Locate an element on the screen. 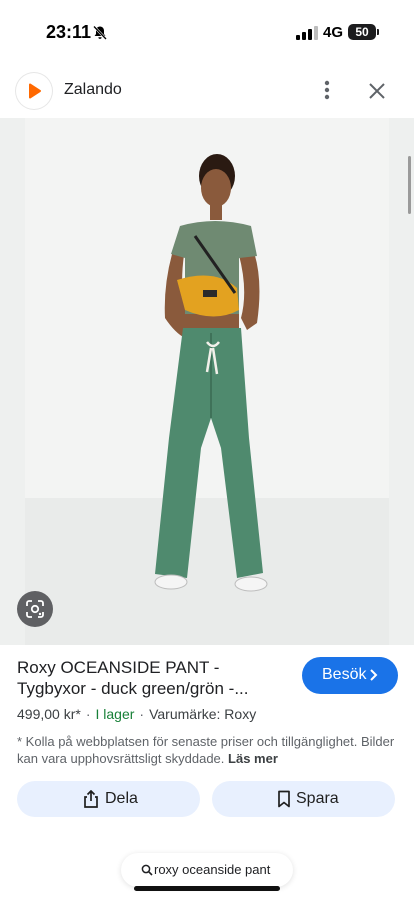 The height and width of the screenshot is (900, 414). site-header: Zalando is located at coordinates (207, 91).